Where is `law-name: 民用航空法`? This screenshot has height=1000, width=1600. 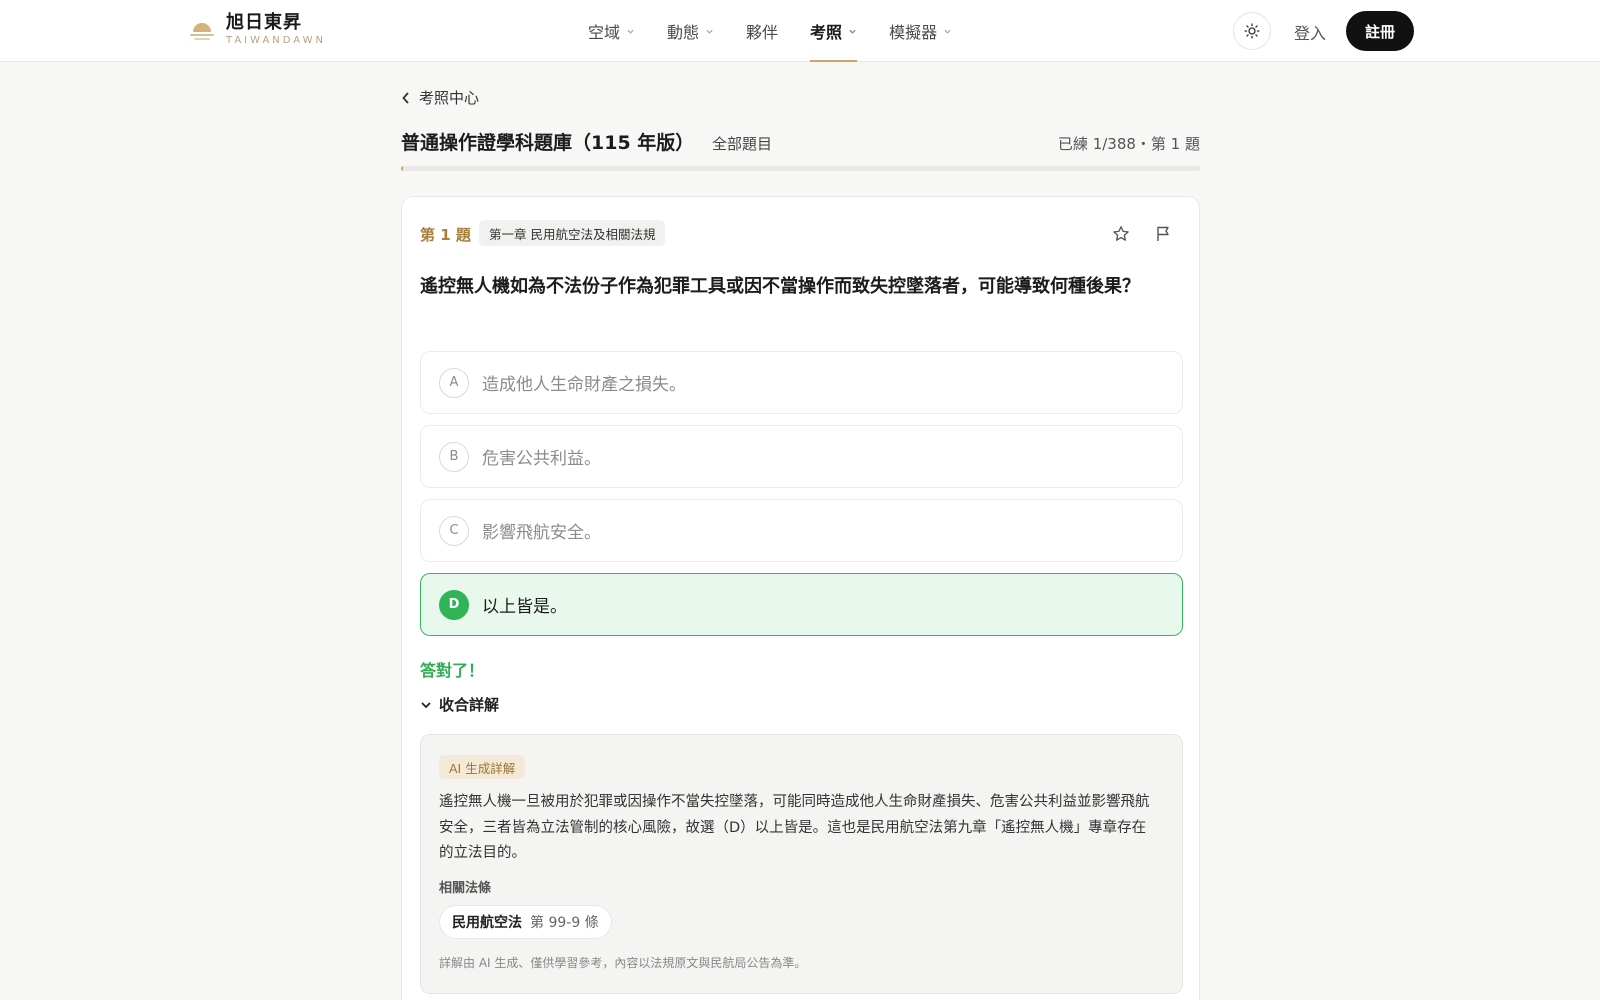
law-name: 民用航空法 is located at coordinates (487, 923).